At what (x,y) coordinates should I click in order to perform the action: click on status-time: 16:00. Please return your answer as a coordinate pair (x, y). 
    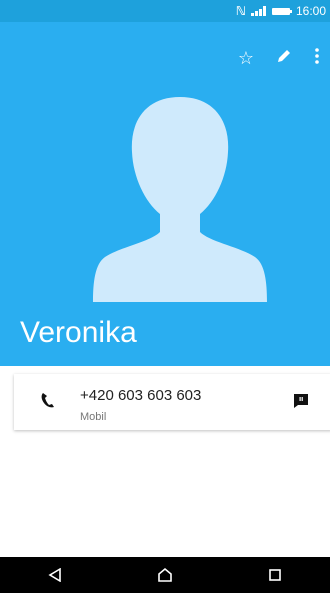
    Looking at the image, I should click on (310, 11).